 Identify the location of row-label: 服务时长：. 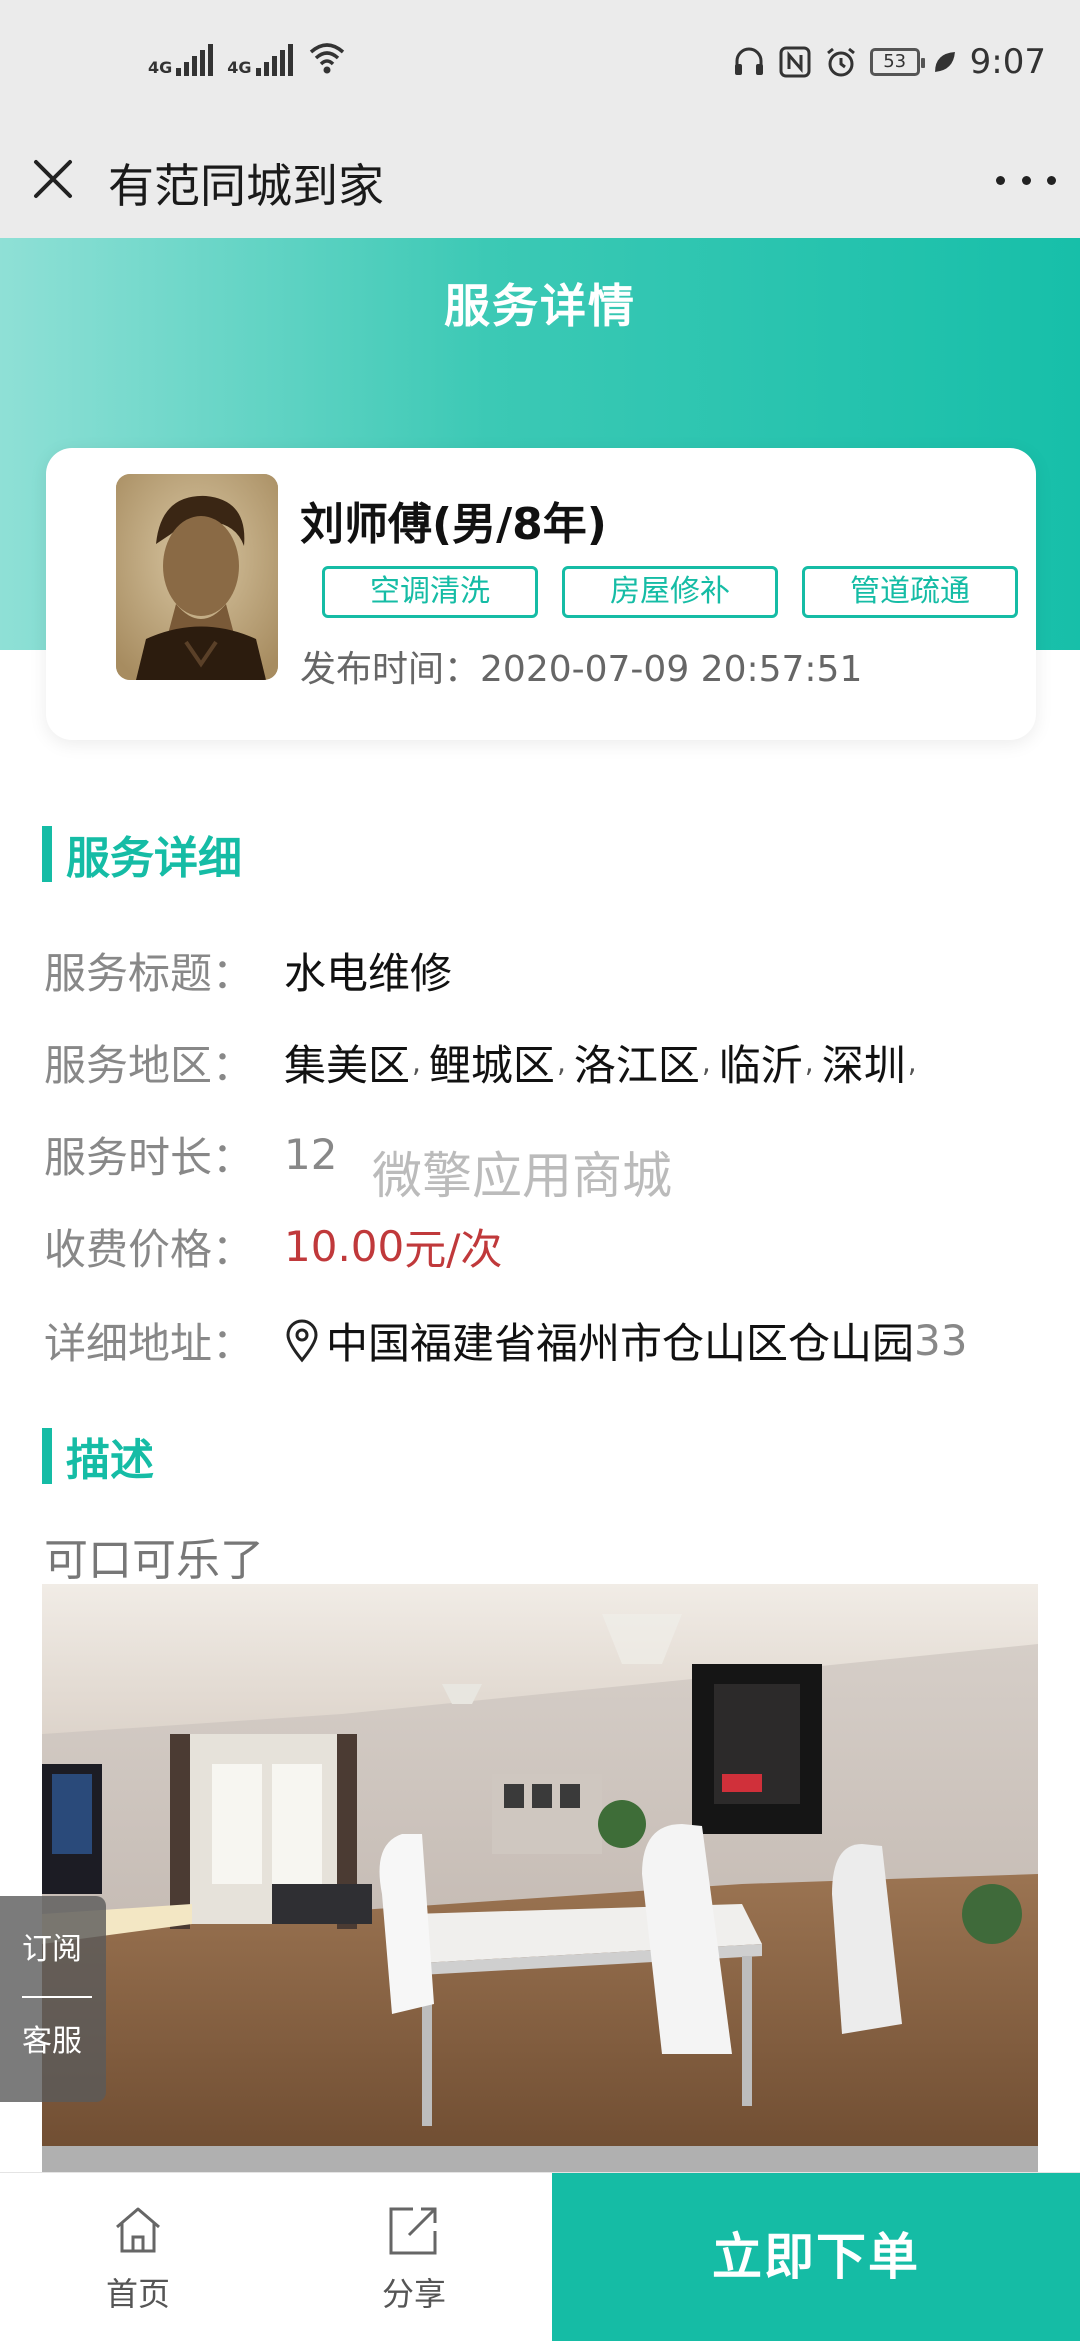
(149, 1157).